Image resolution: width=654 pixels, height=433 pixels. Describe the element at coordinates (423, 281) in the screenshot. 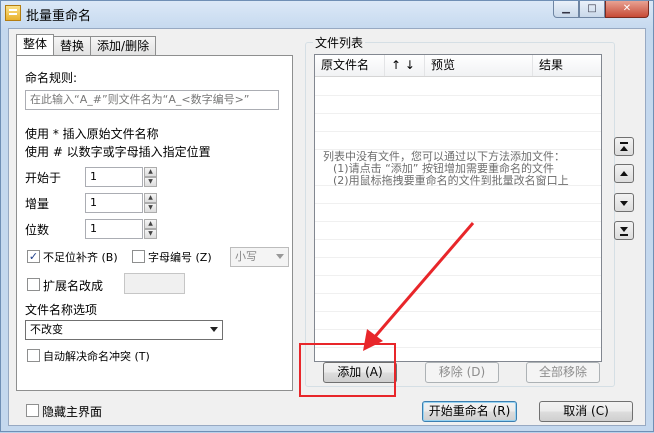

I see `arrow-shaft` at that location.